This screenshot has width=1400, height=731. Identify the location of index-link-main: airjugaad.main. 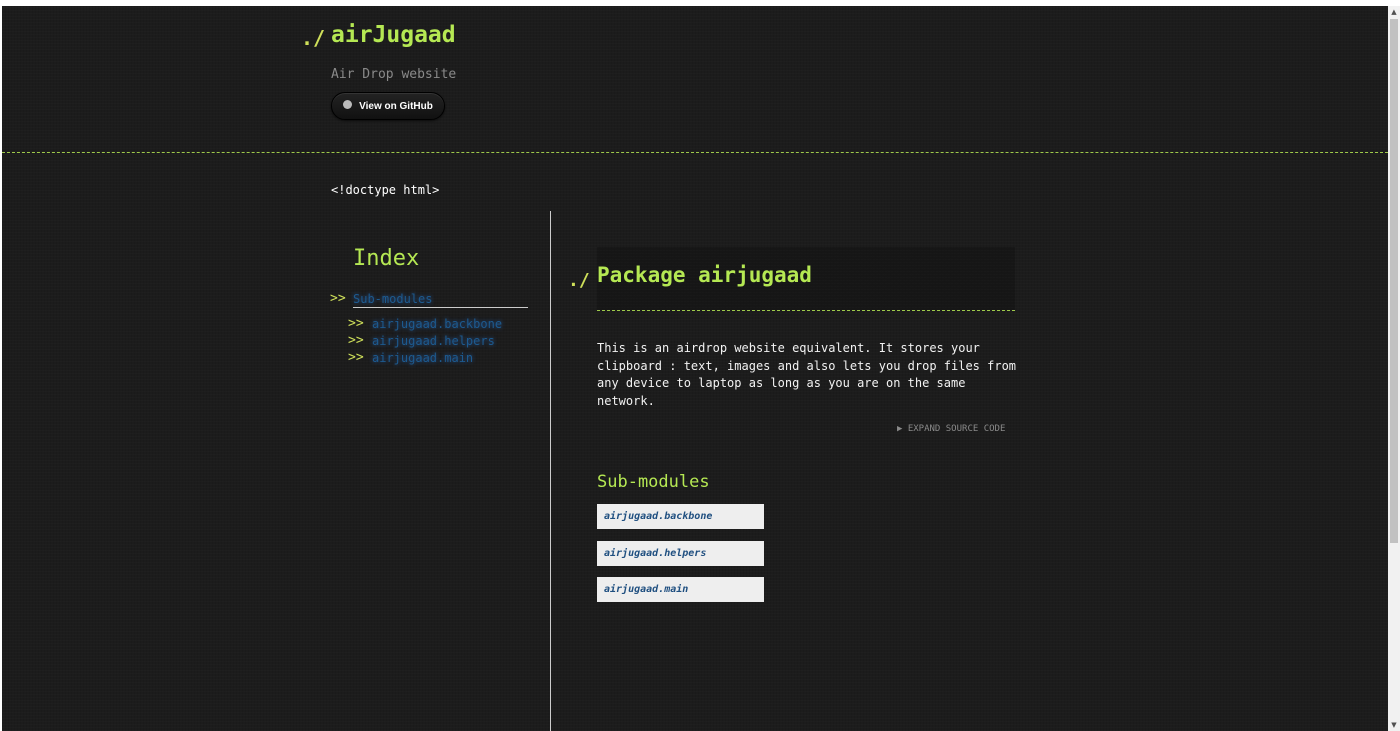
(422, 358).